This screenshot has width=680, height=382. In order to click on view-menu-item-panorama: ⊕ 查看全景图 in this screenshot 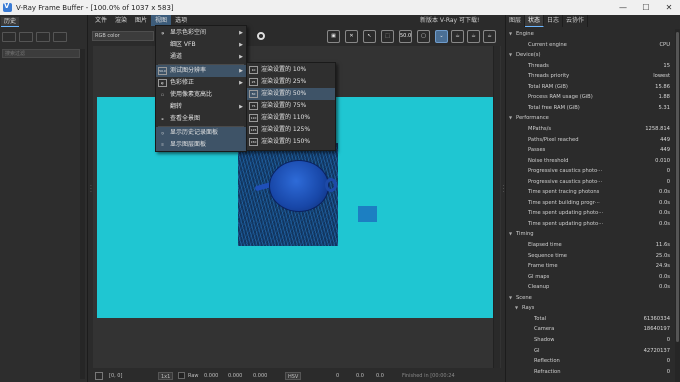, I will do `click(201, 119)`.